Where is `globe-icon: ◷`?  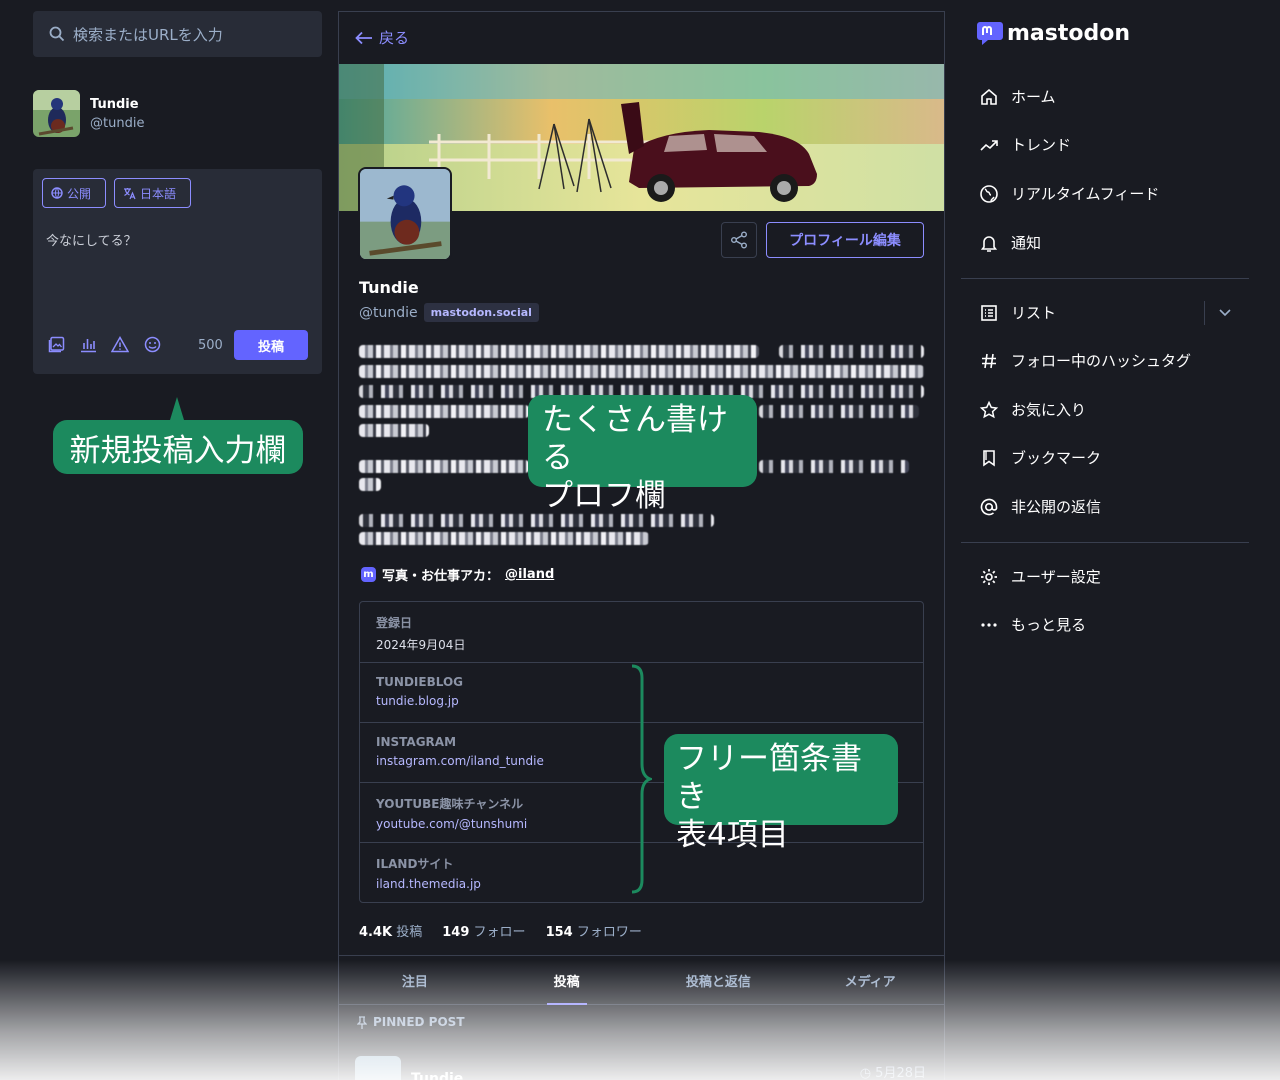
globe-icon: ◷ is located at coordinates (867, 1073).